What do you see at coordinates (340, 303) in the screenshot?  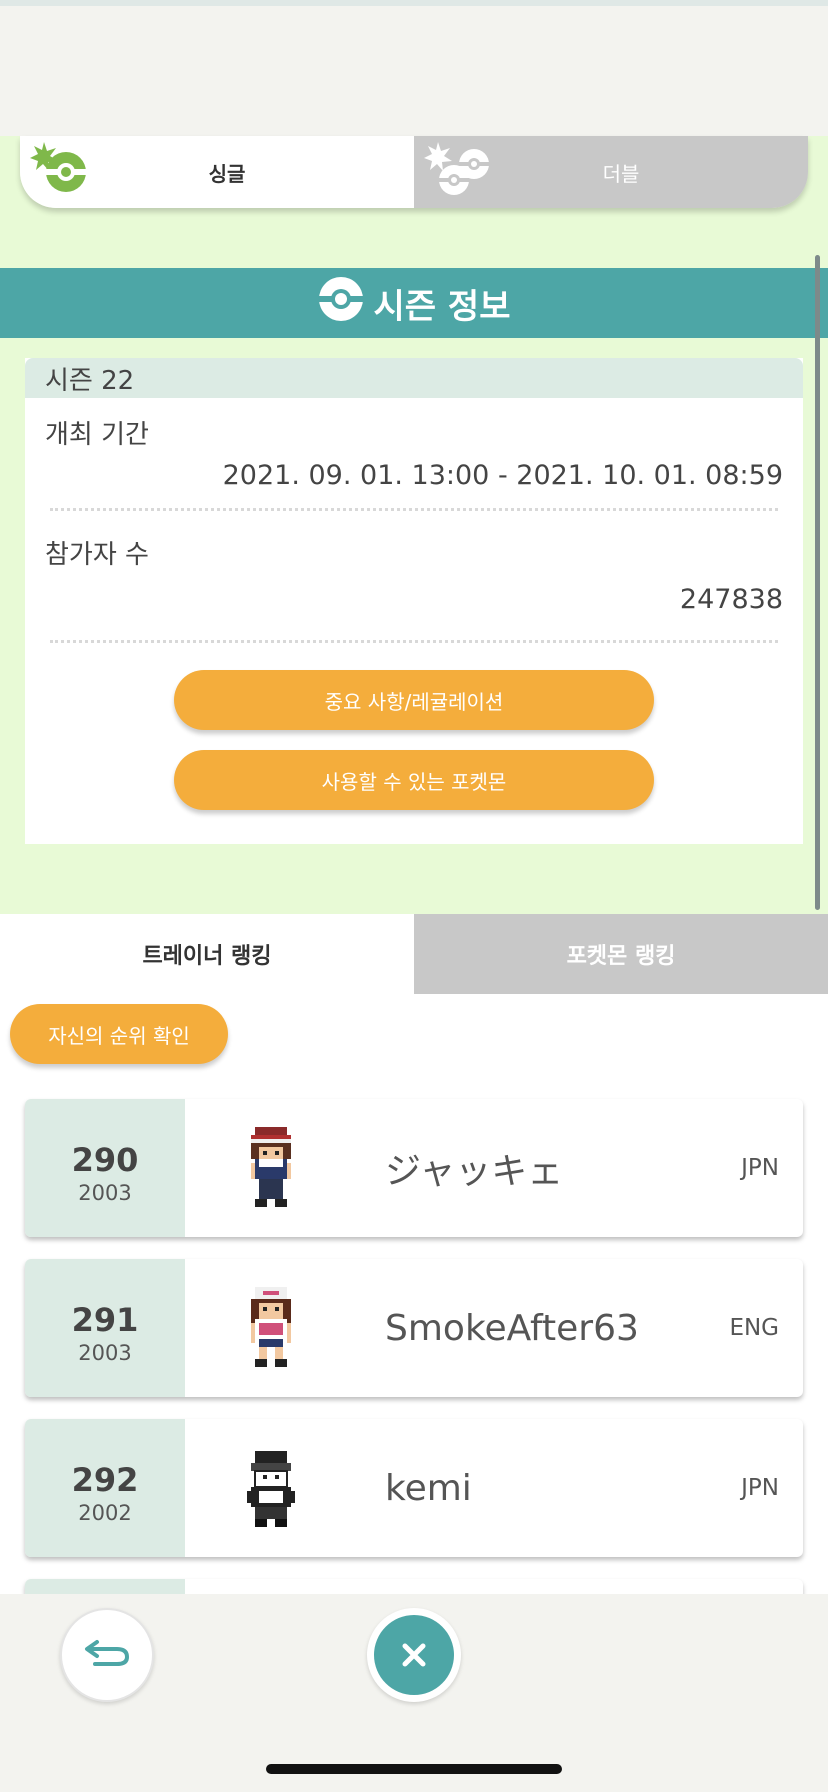 I see `pokeball-icon` at bounding box center [340, 303].